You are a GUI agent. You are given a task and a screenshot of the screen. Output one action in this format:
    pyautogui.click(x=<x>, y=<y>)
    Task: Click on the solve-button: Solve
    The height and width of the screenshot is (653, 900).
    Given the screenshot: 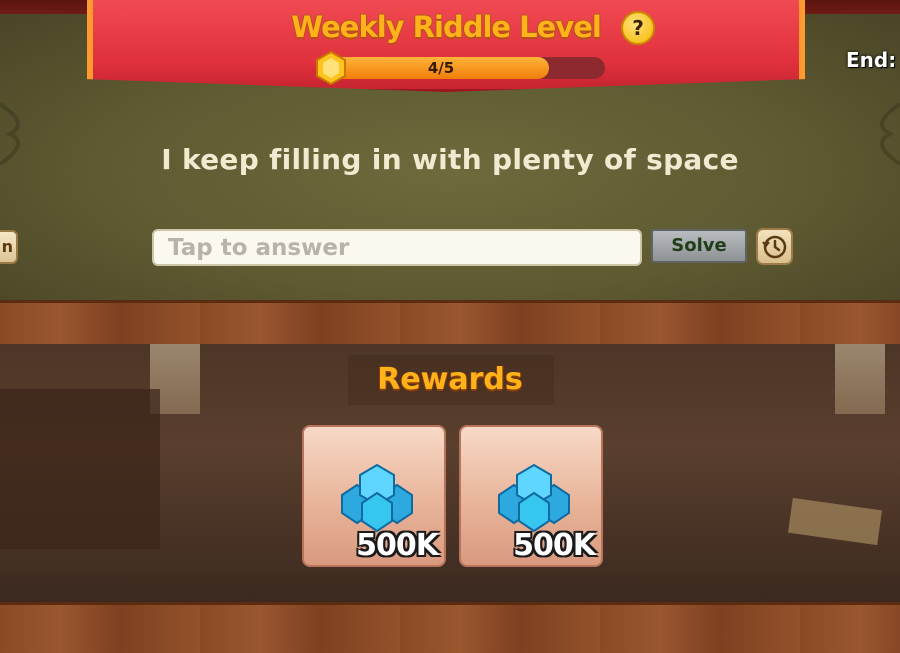 What is the action you would take?
    pyautogui.click(x=699, y=246)
    